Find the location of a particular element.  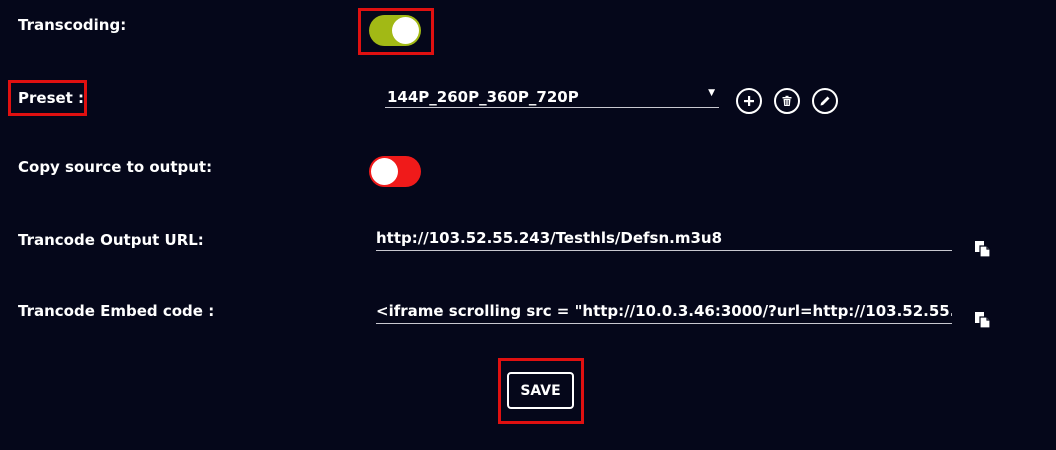

embed-code-label: Trancode Embed code : is located at coordinates (116, 311).